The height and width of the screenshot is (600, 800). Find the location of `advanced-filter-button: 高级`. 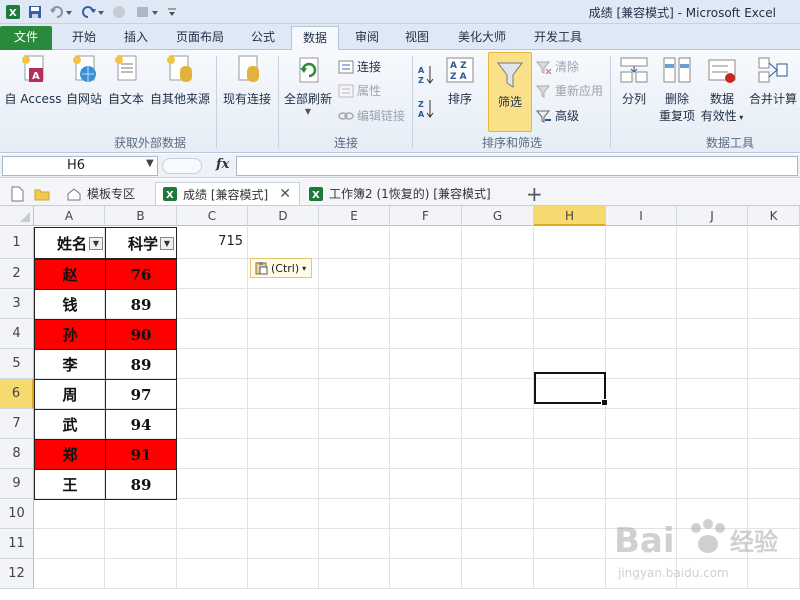

advanced-filter-button: 高级 is located at coordinates (557, 115).